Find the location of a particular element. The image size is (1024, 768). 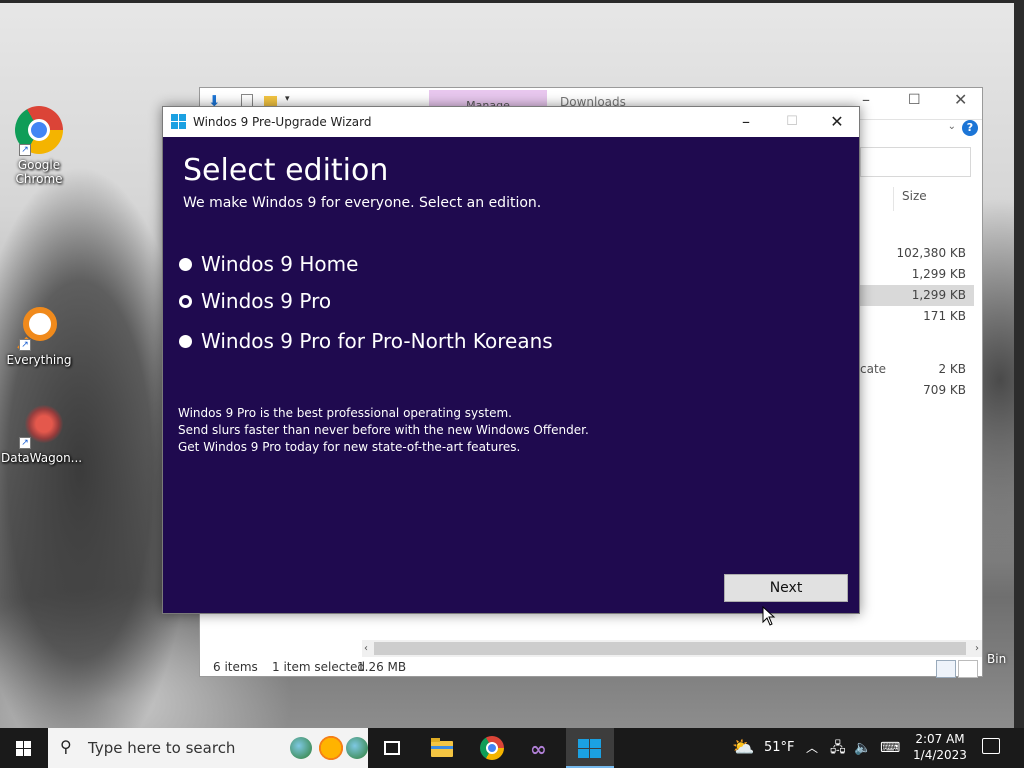

taskbar-visual-studio: ∞ is located at coordinates (540, 748).